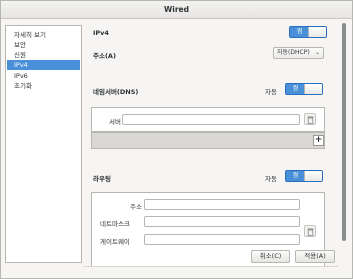 This screenshot has height=279, width=353. Describe the element at coordinates (176, 10) in the screenshot. I see `window-title: Wired` at that location.